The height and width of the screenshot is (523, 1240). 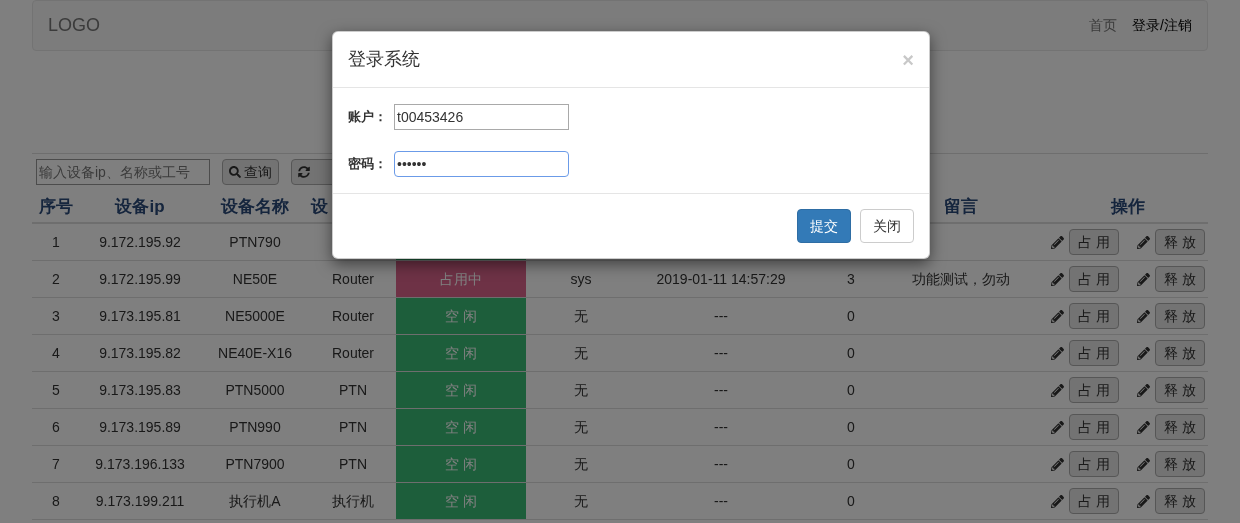 I want to click on dialog-button: 关闭, so click(x=887, y=226).